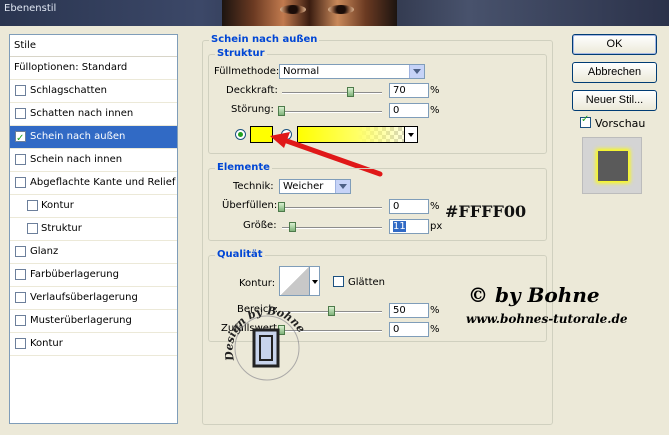  What do you see at coordinates (435, 110) in the screenshot?
I see `noise-unit: %` at bounding box center [435, 110].